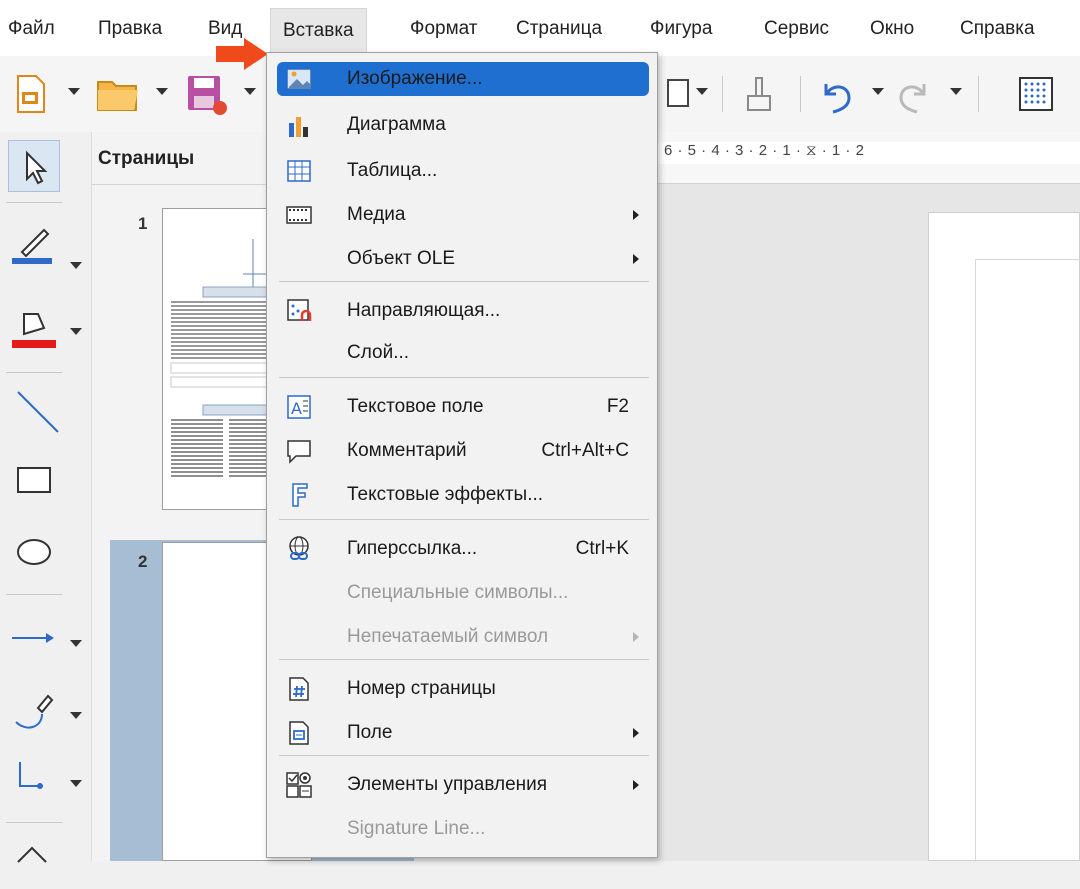  Describe the element at coordinates (956, 91) in the screenshot. I see `redo-dropdown-arrow` at that location.